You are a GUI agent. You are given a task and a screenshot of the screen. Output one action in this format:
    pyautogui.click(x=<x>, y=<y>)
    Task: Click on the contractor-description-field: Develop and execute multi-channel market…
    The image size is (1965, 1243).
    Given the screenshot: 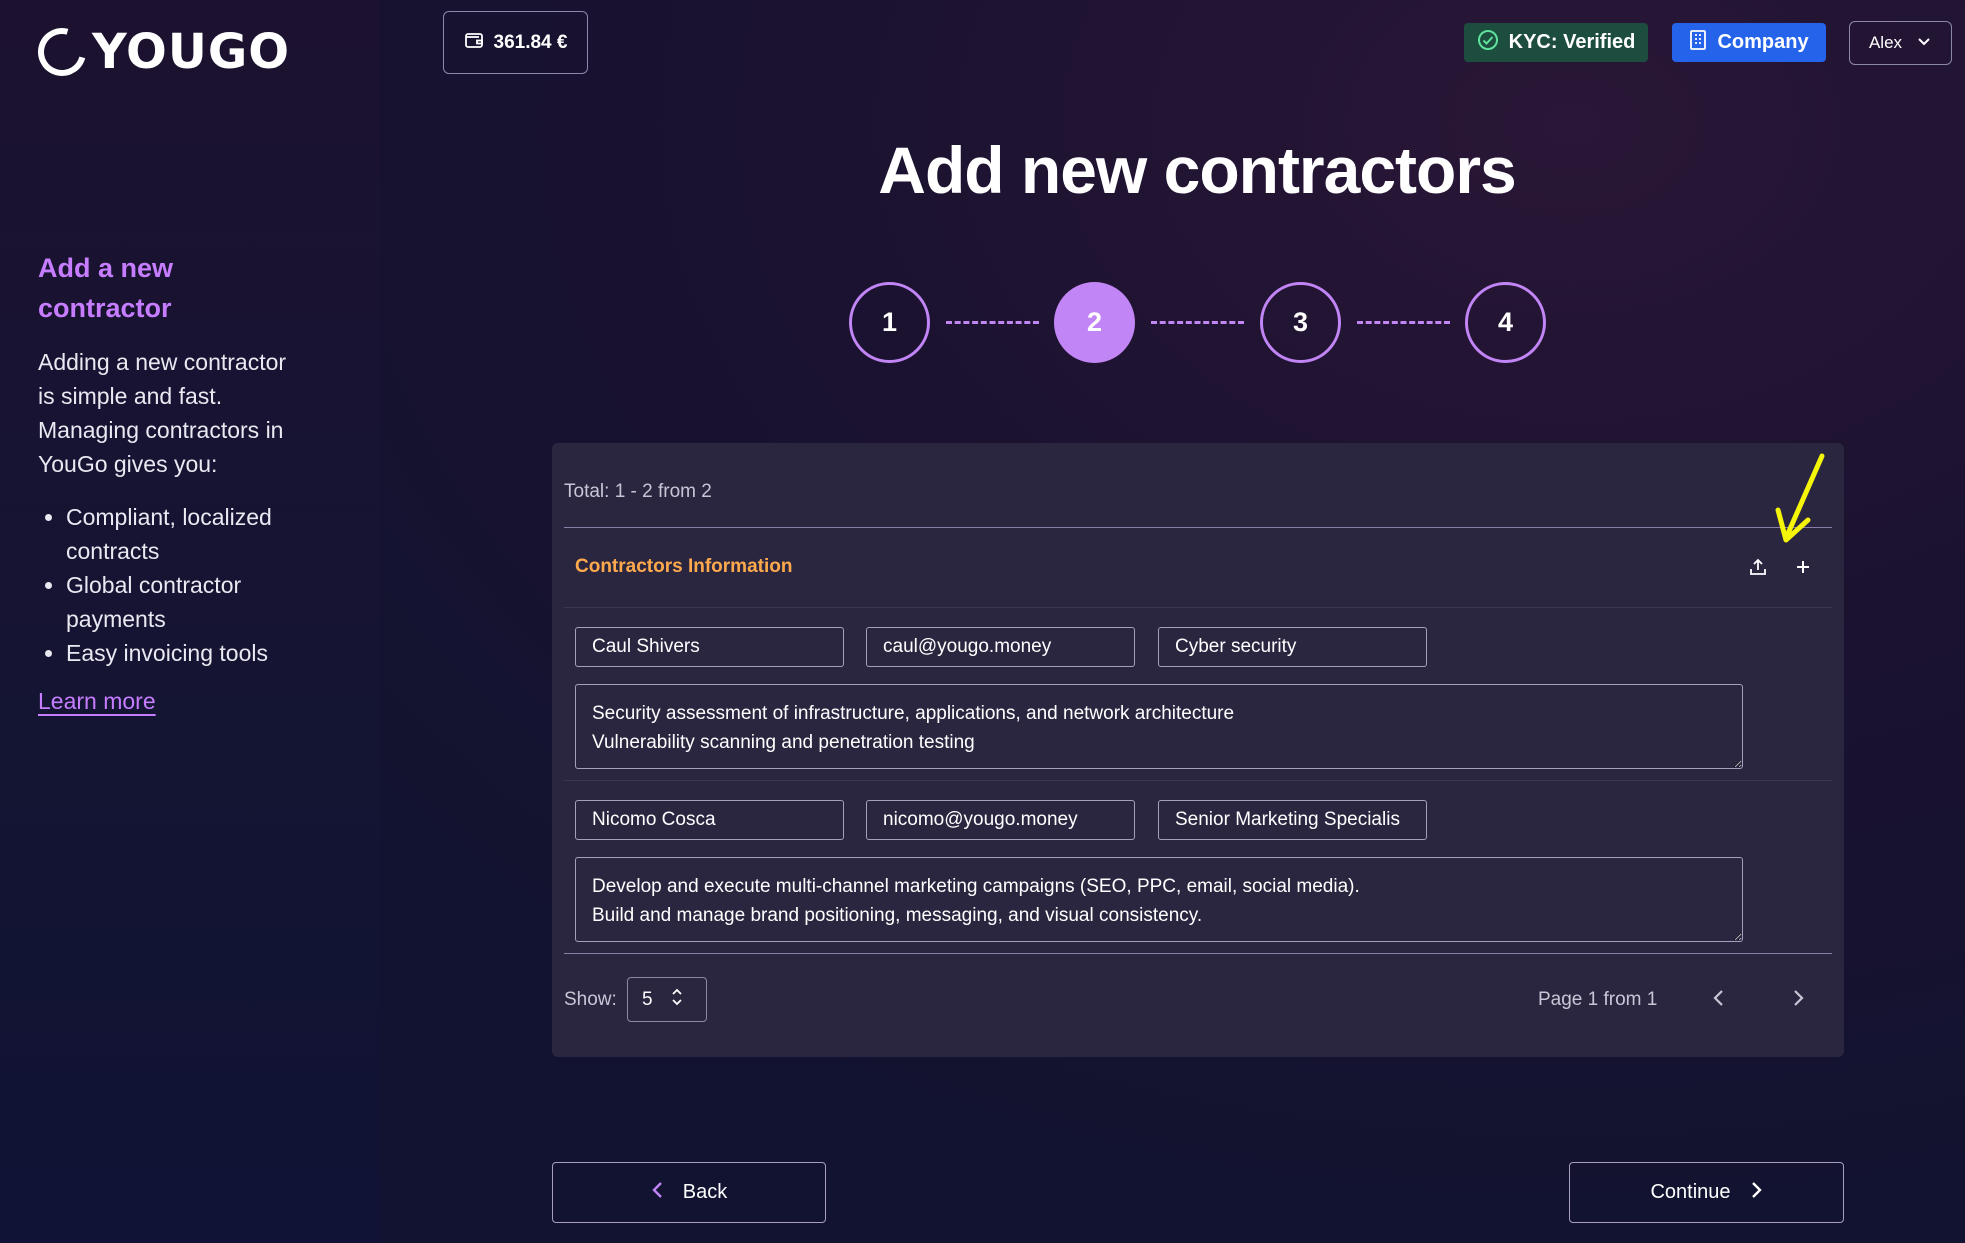 What is the action you would take?
    pyautogui.click(x=1159, y=899)
    